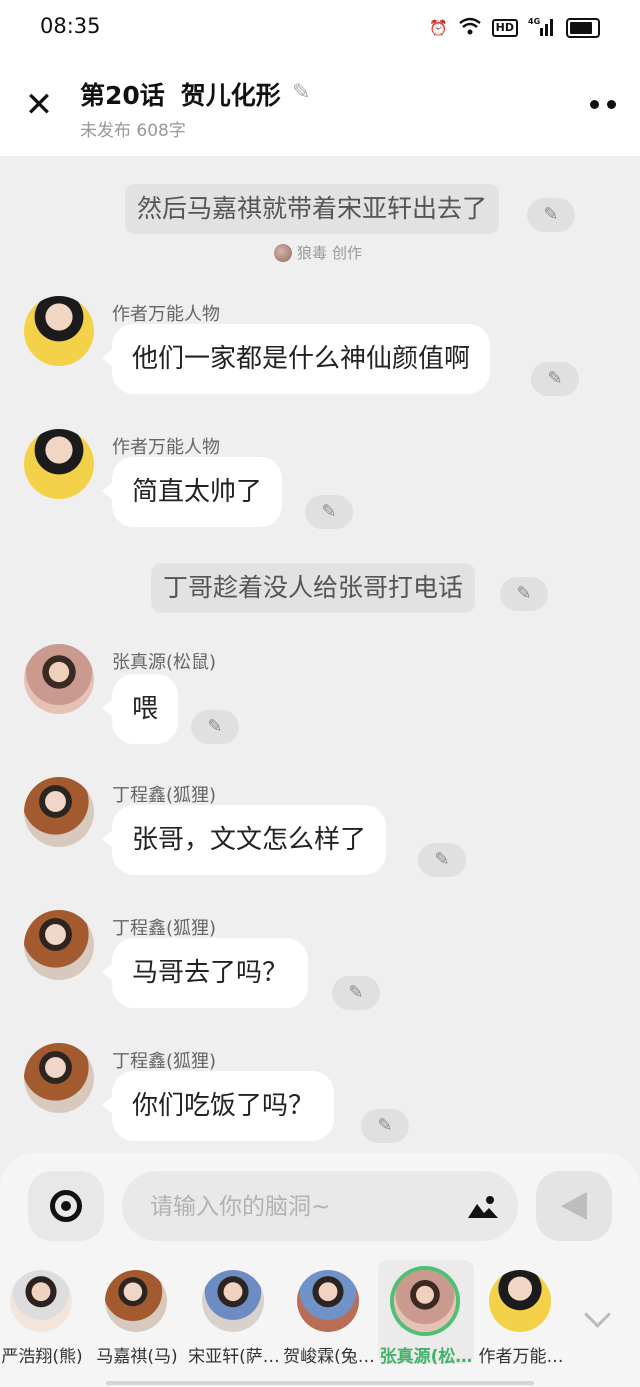  I want to click on voice-button, so click(66, 1206).